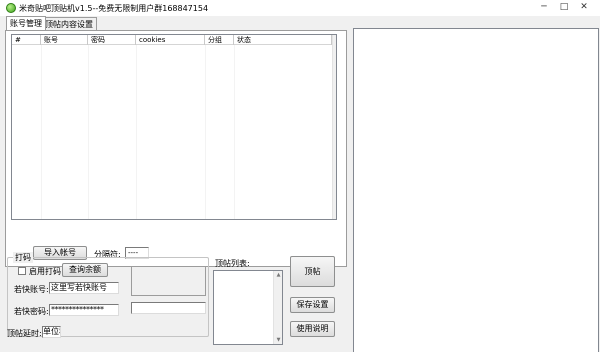 Image resolution: width=600 pixels, height=352 pixels. What do you see at coordinates (248, 307) in the screenshot?
I see `top-list-box: ▲ ▼` at bounding box center [248, 307].